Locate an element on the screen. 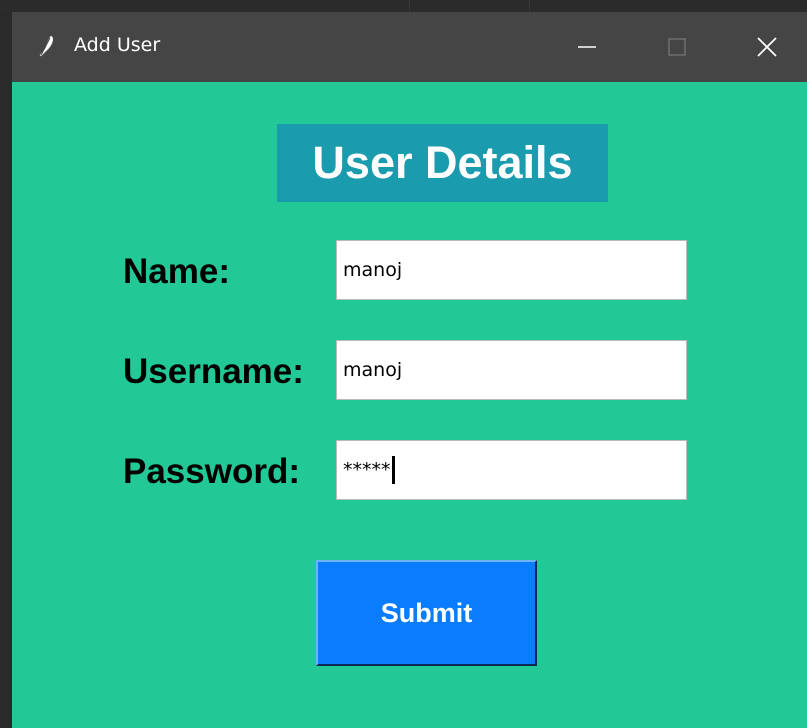  window-title: Add User is located at coordinates (117, 45).